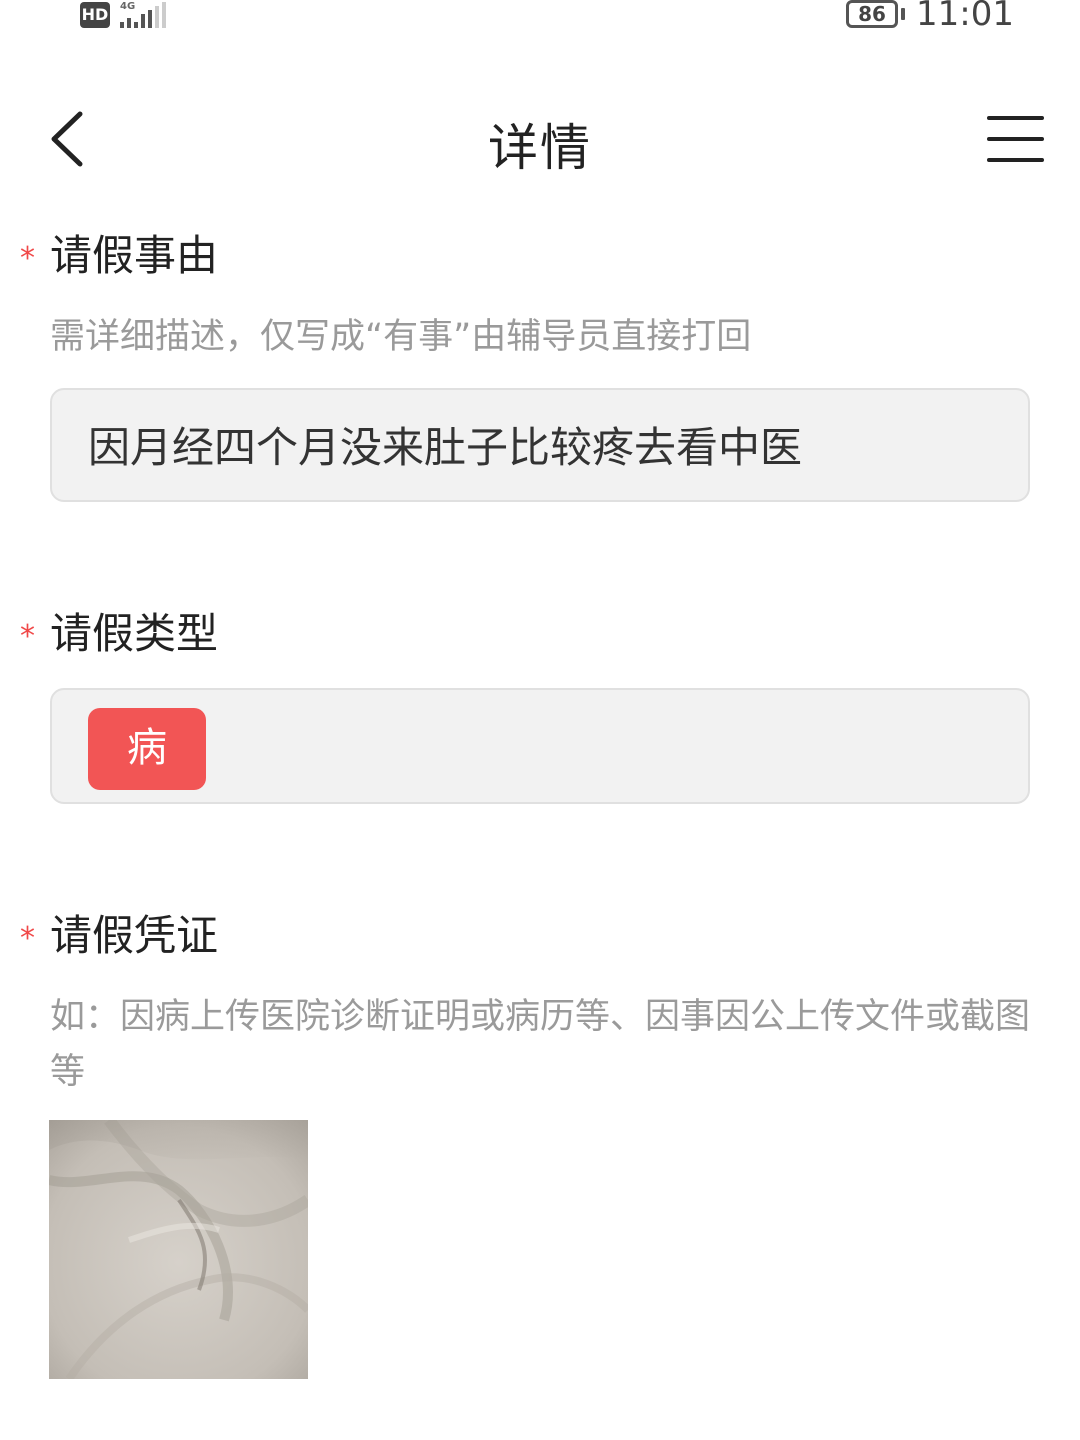  Describe the element at coordinates (965, 17) in the screenshot. I see `clock: 11:01` at that location.